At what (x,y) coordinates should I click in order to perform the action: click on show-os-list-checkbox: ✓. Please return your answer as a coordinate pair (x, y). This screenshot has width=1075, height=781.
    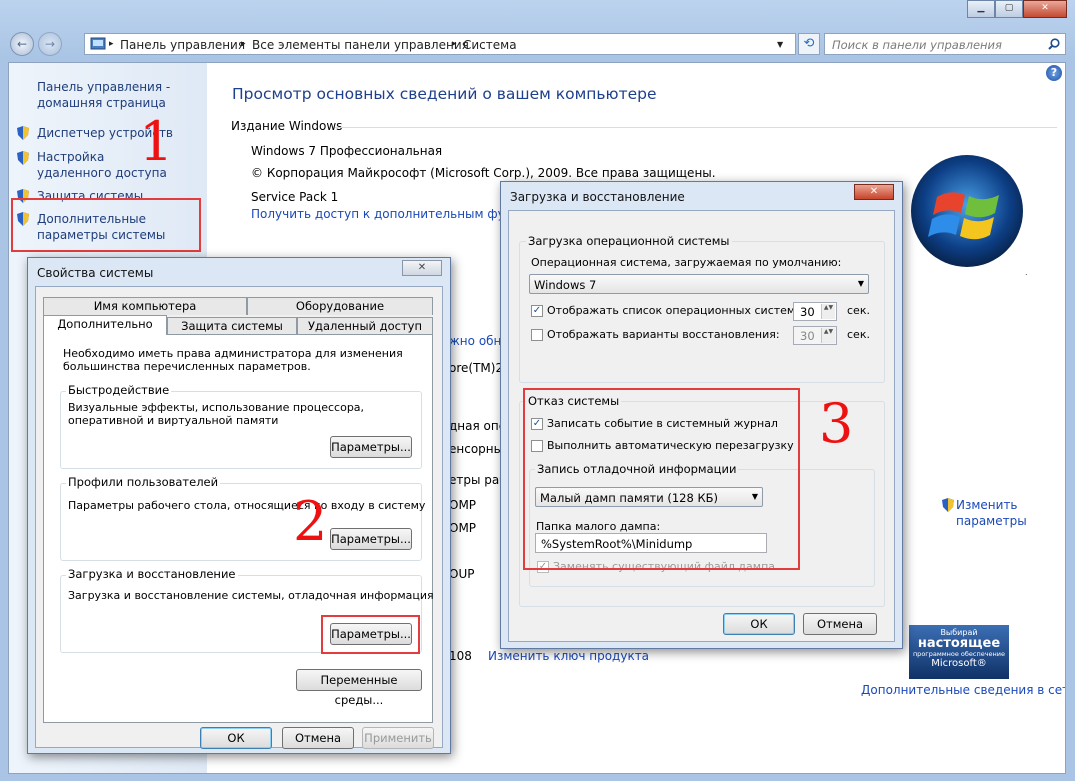
    Looking at the image, I should click on (537, 311).